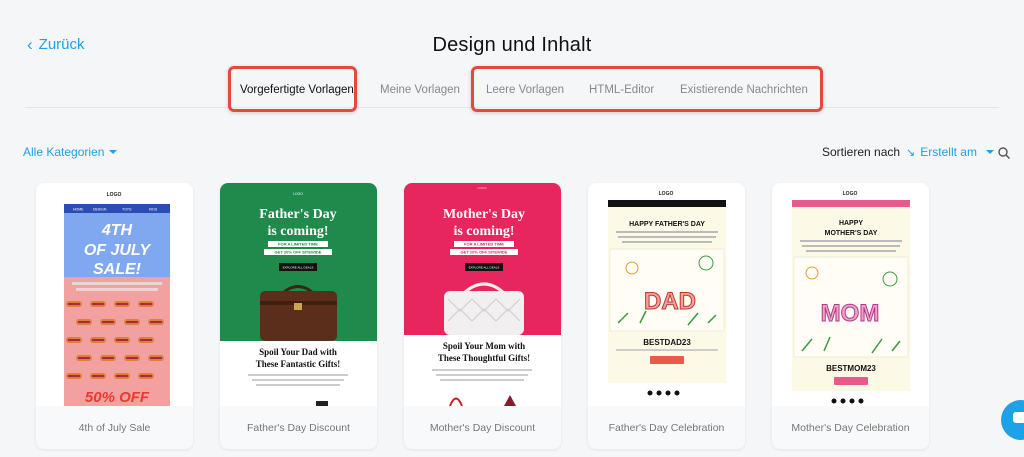 The image size is (1024, 457). I want to click on category-filter-label: Alle Kategorien, so click(64, 152).